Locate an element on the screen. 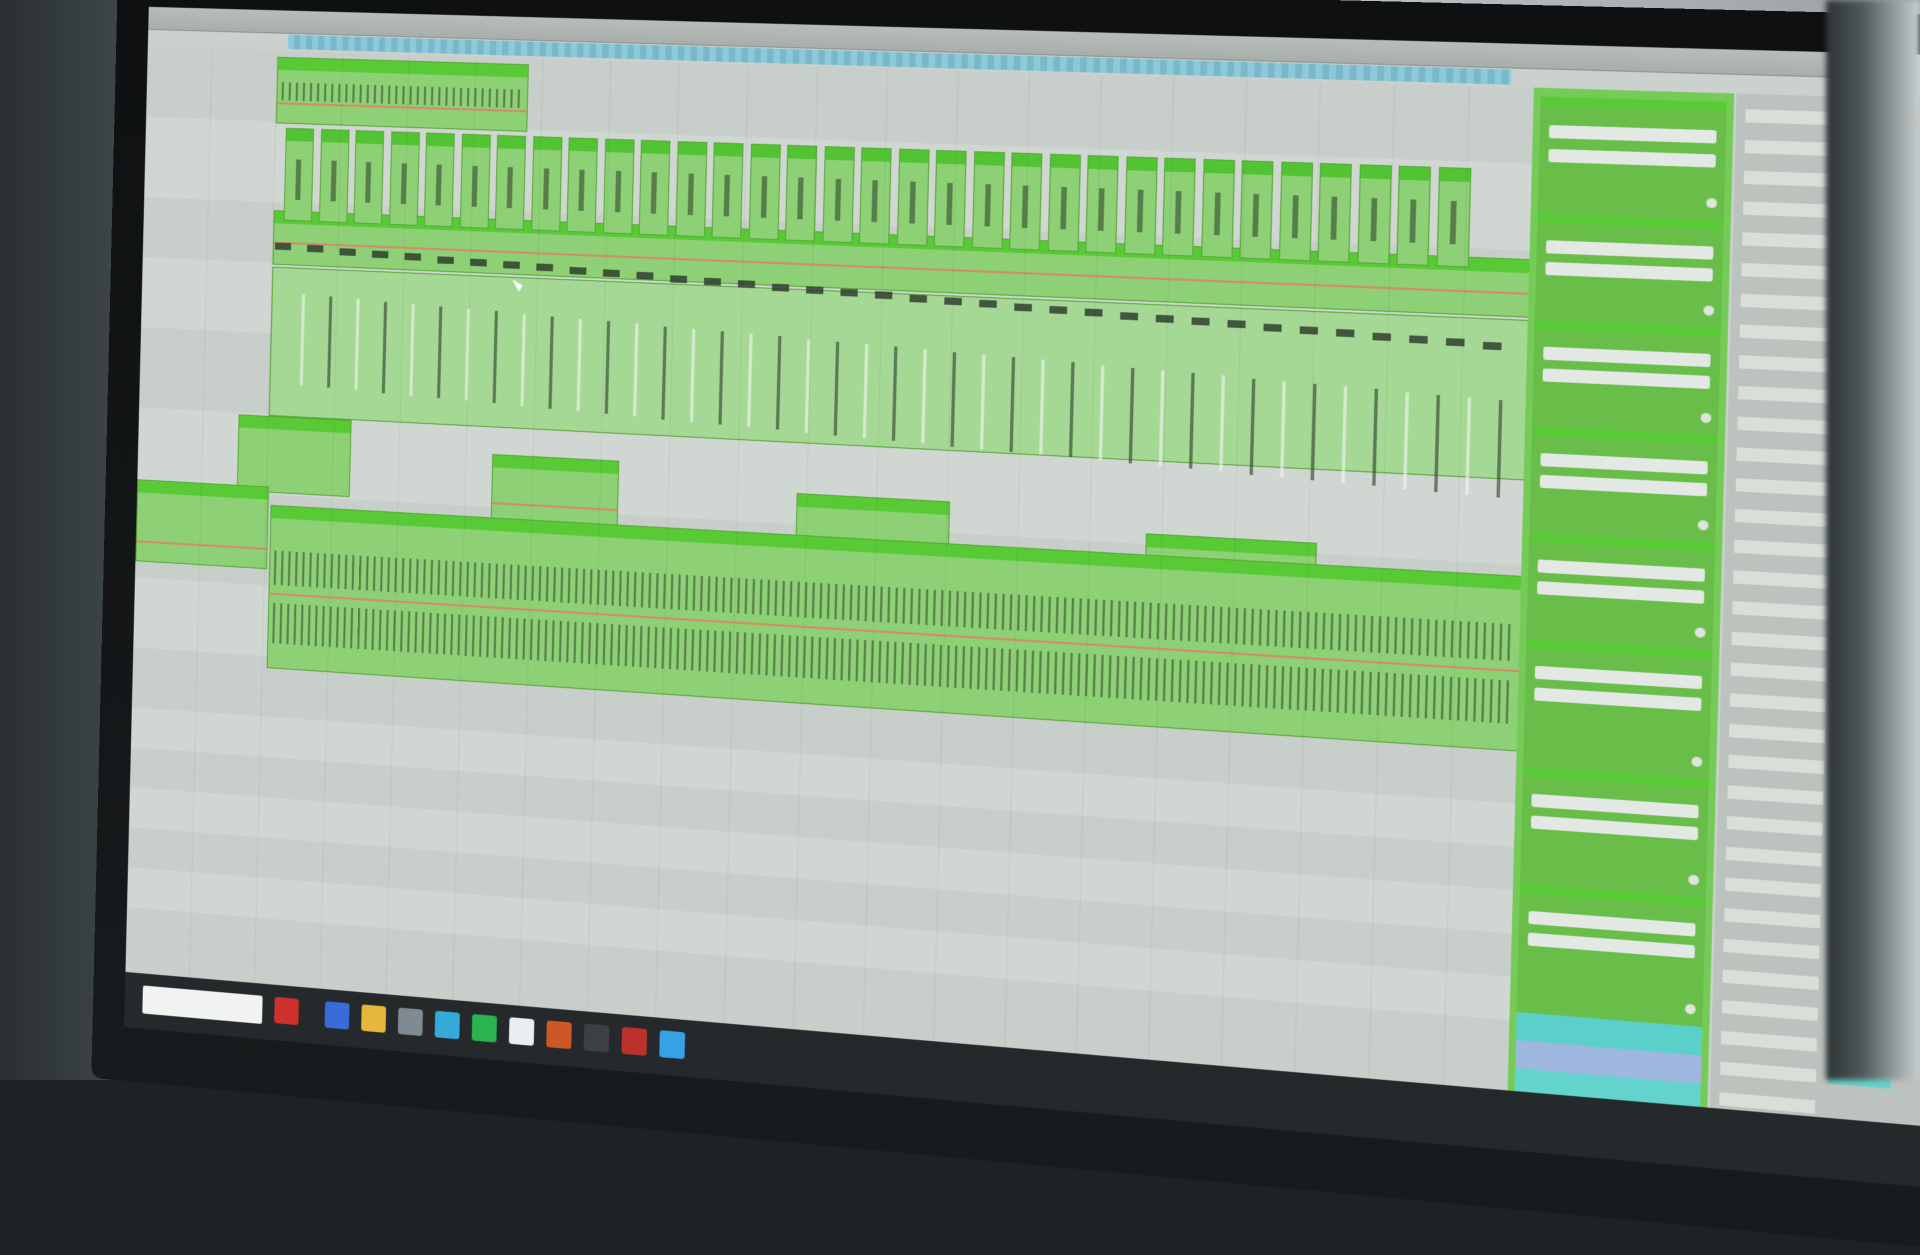 The width and height of the screenshot is (1920, 1255). app-icon is located at coordinates (447, 1025).